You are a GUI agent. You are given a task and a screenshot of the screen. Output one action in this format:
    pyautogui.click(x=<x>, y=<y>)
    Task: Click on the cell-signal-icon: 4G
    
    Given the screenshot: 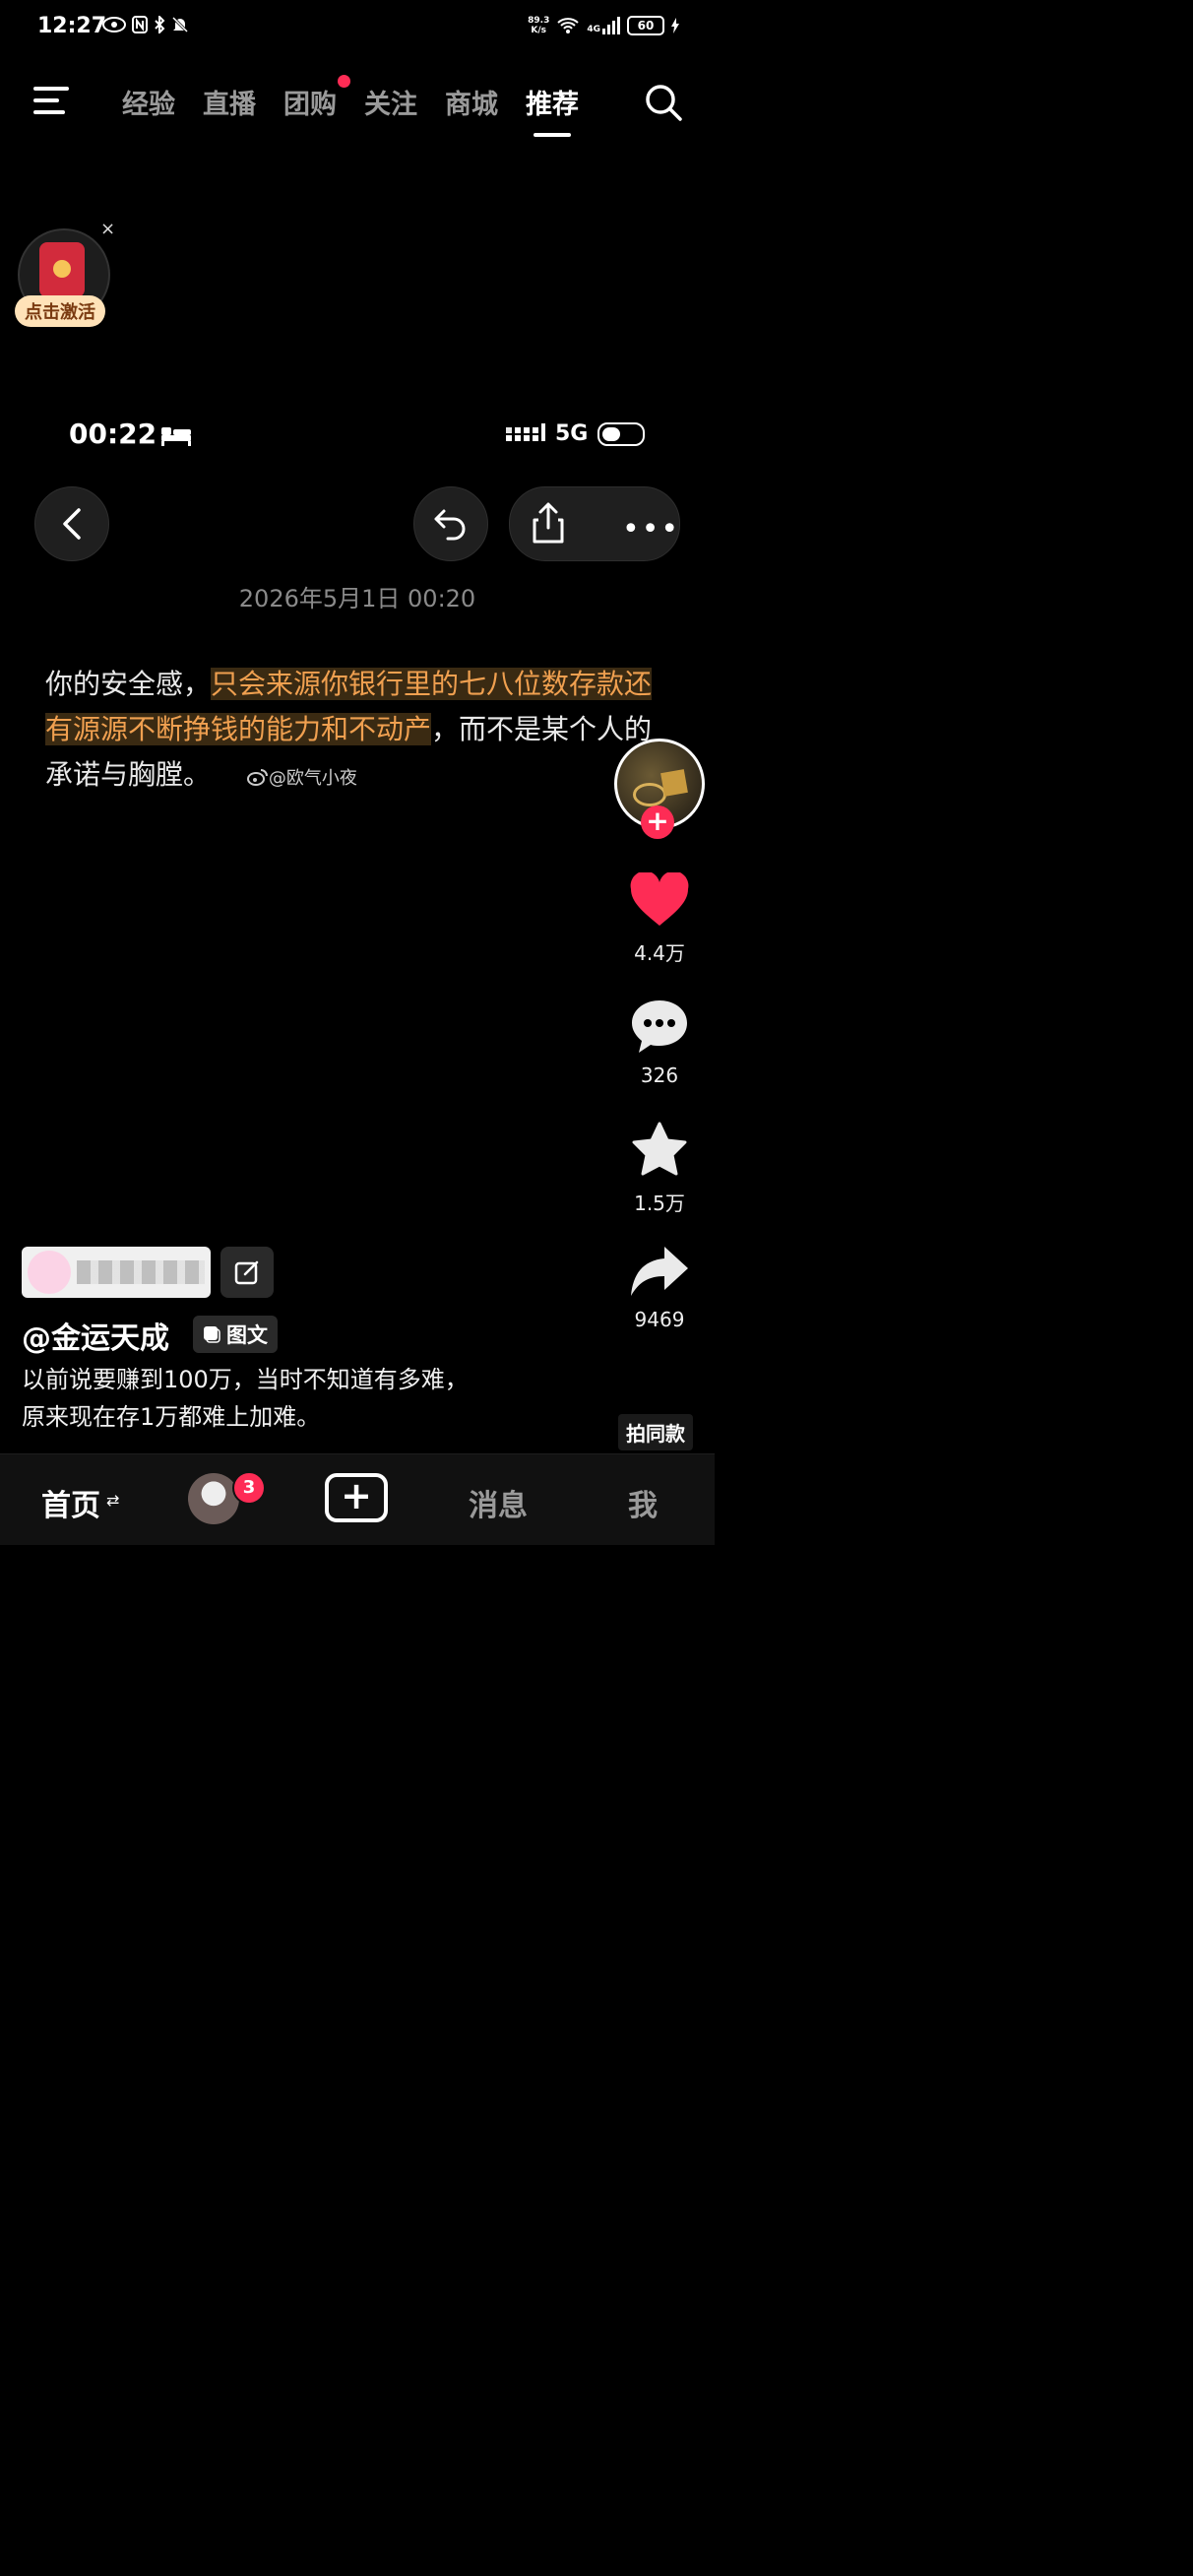 What is the action you would take?
    pyautogui.click(x=603, y=25)
    